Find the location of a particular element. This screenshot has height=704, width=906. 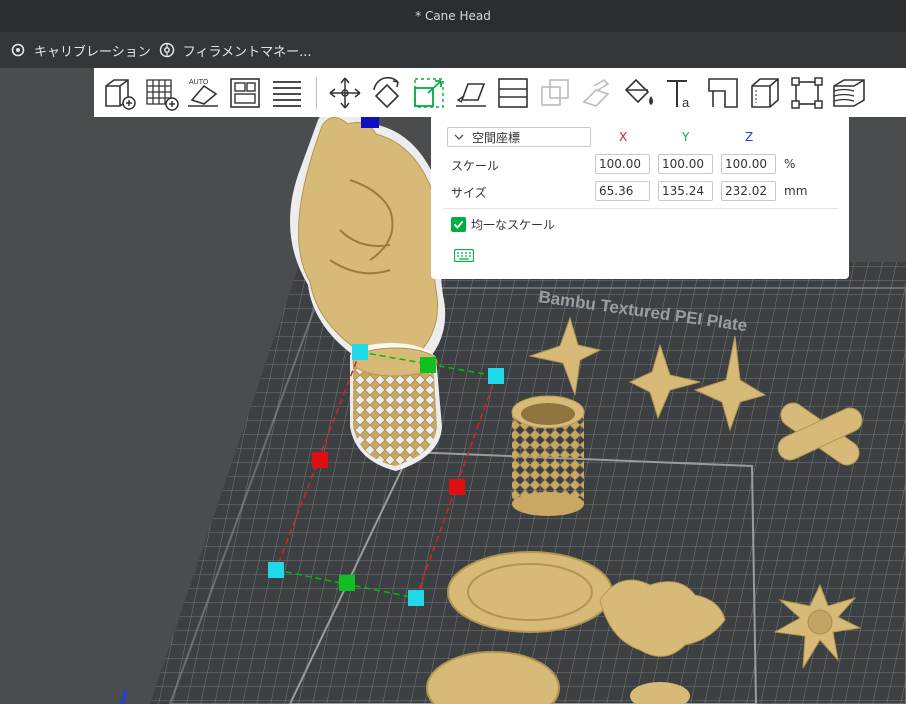

seam-icon is located at coordinates (723, 92).